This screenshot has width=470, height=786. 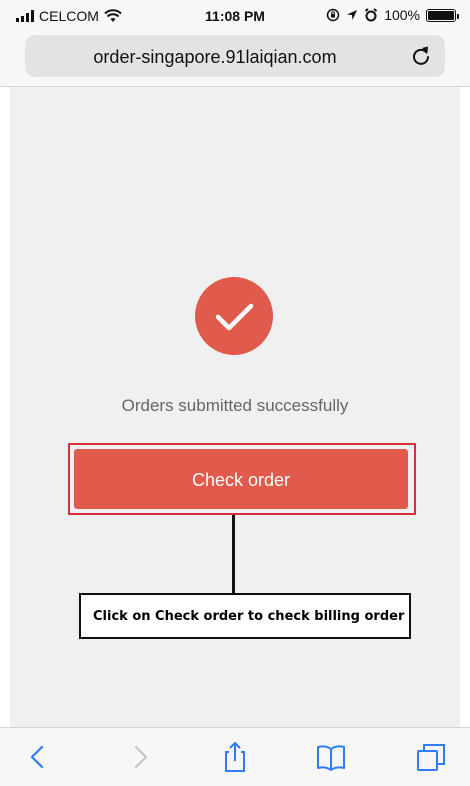 What do you see at coordinates (431, 757) in the screenshot?
I see `tabs-icon` at bounding box center [431, 757].